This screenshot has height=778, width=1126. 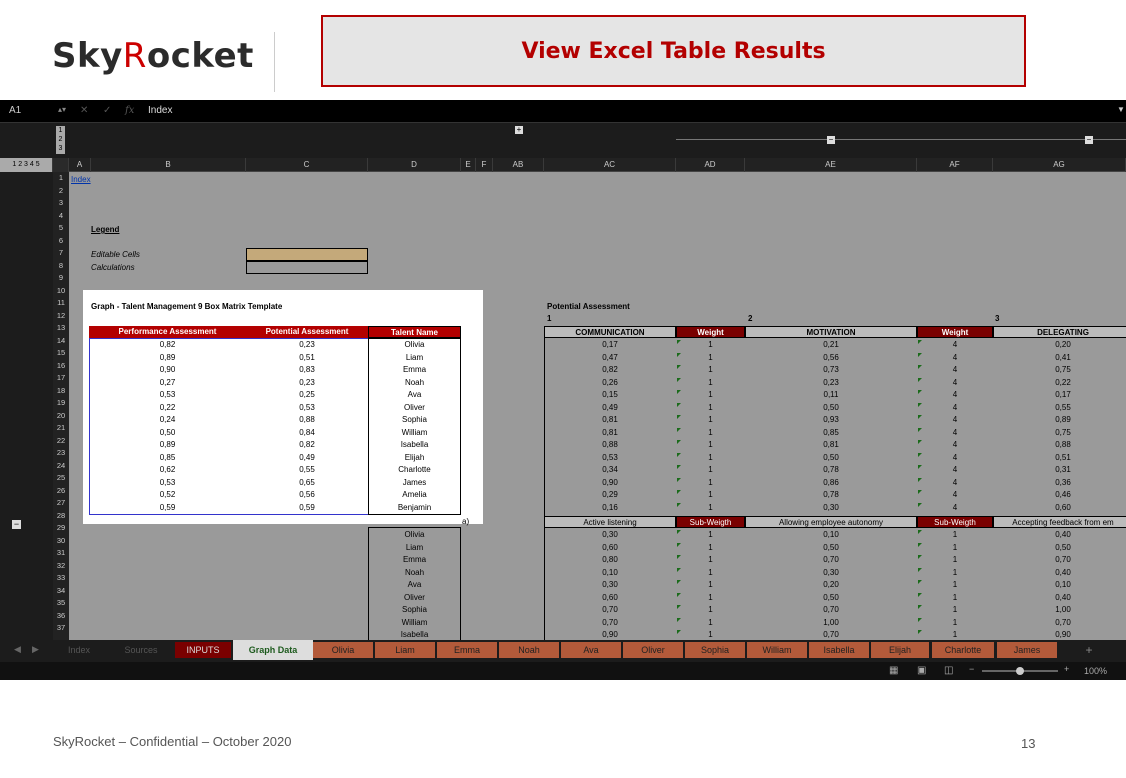 What do you see at coordinates (61, 178) in the screenshot?
I see `row-number: 1` at bounding box center [61, 178].